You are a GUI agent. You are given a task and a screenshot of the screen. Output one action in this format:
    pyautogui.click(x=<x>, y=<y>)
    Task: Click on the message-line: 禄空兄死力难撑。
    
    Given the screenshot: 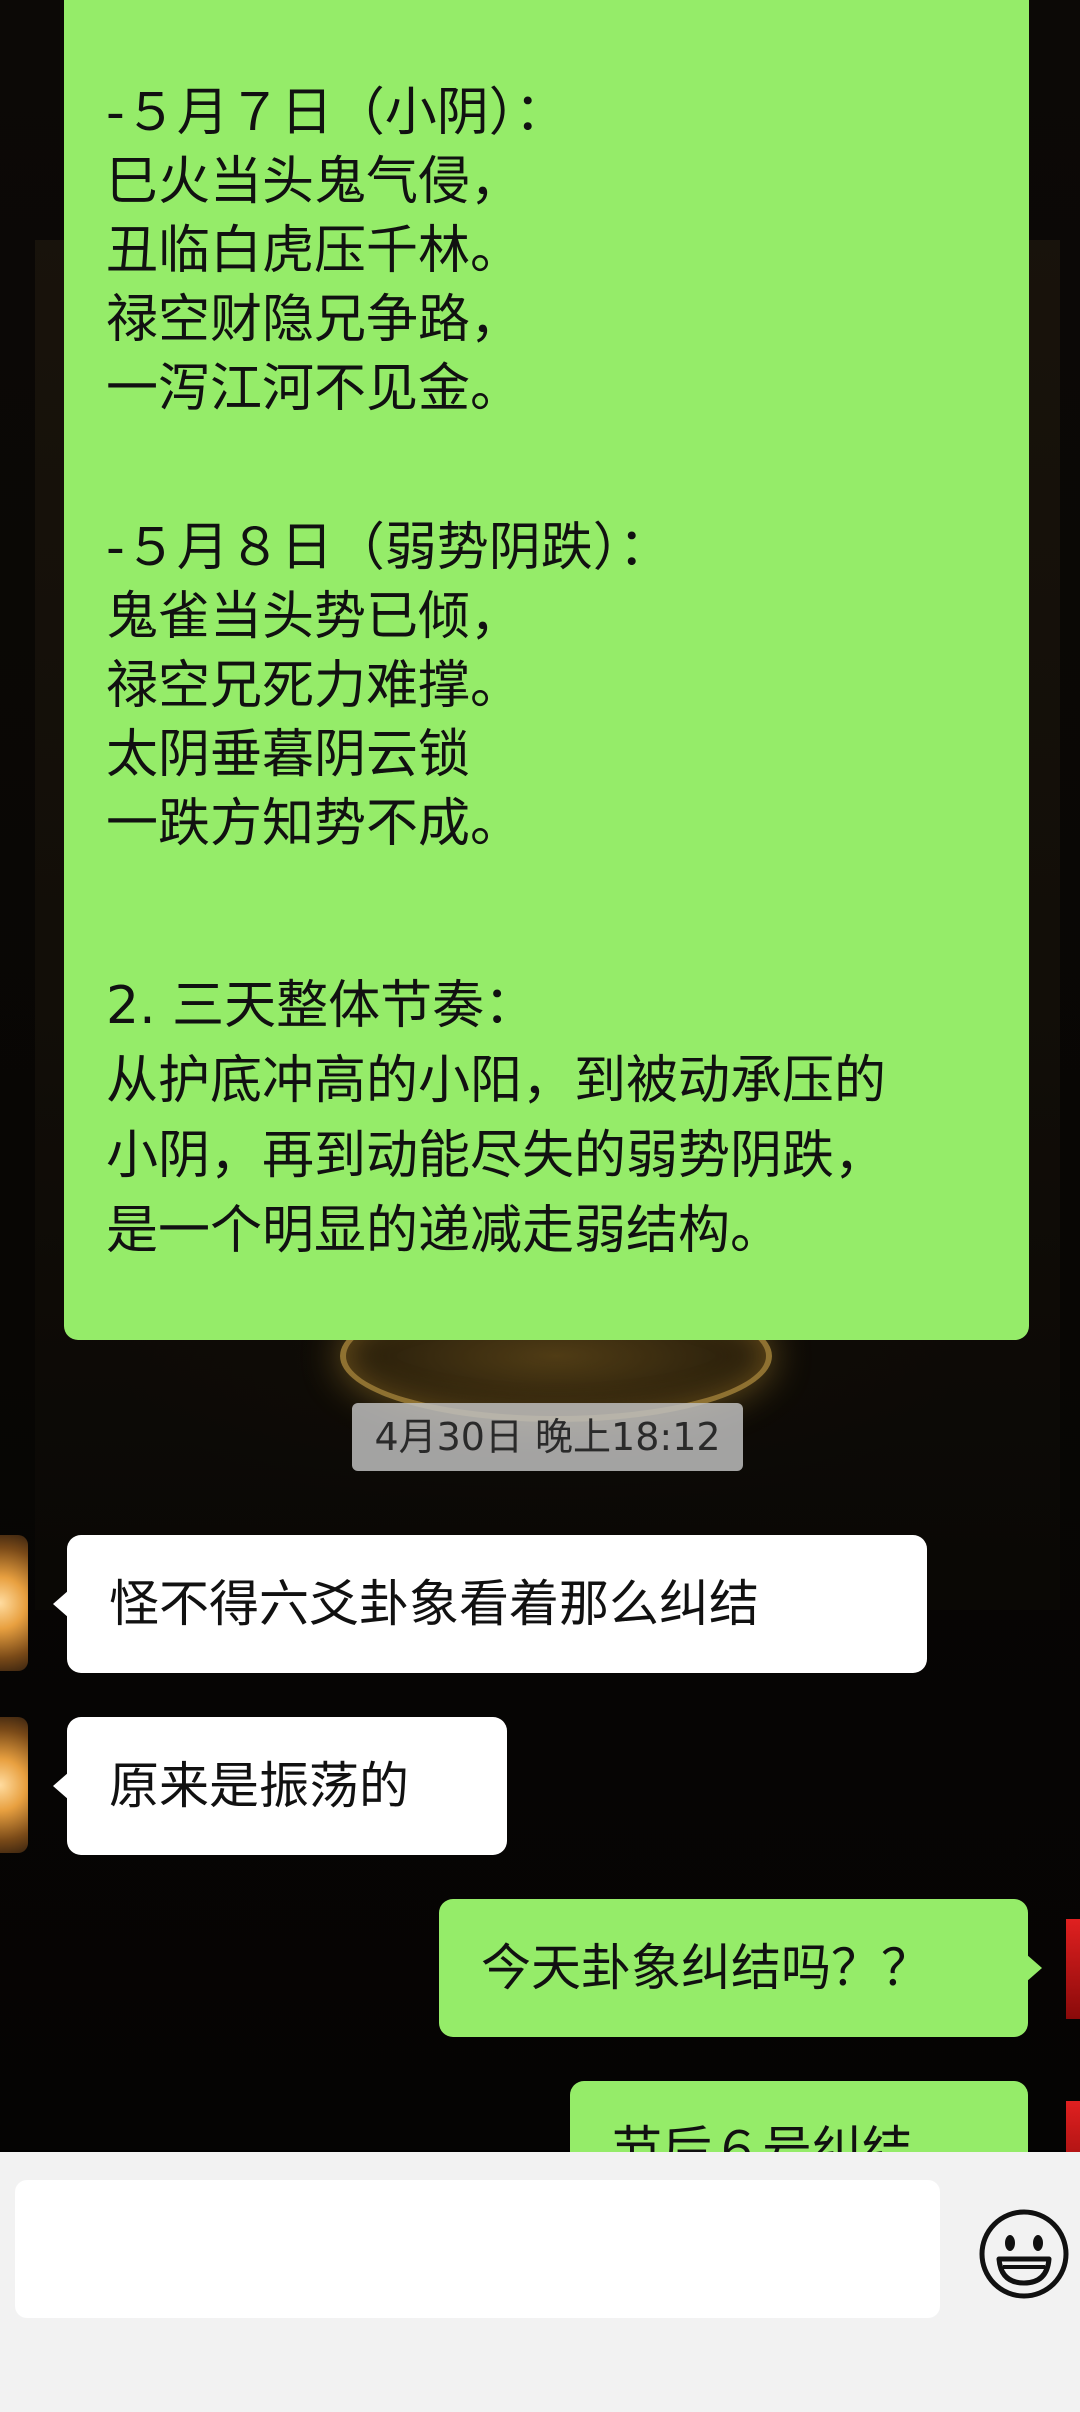 What is the action you would take?
    pyautogui.click(x=314, y=686)
    